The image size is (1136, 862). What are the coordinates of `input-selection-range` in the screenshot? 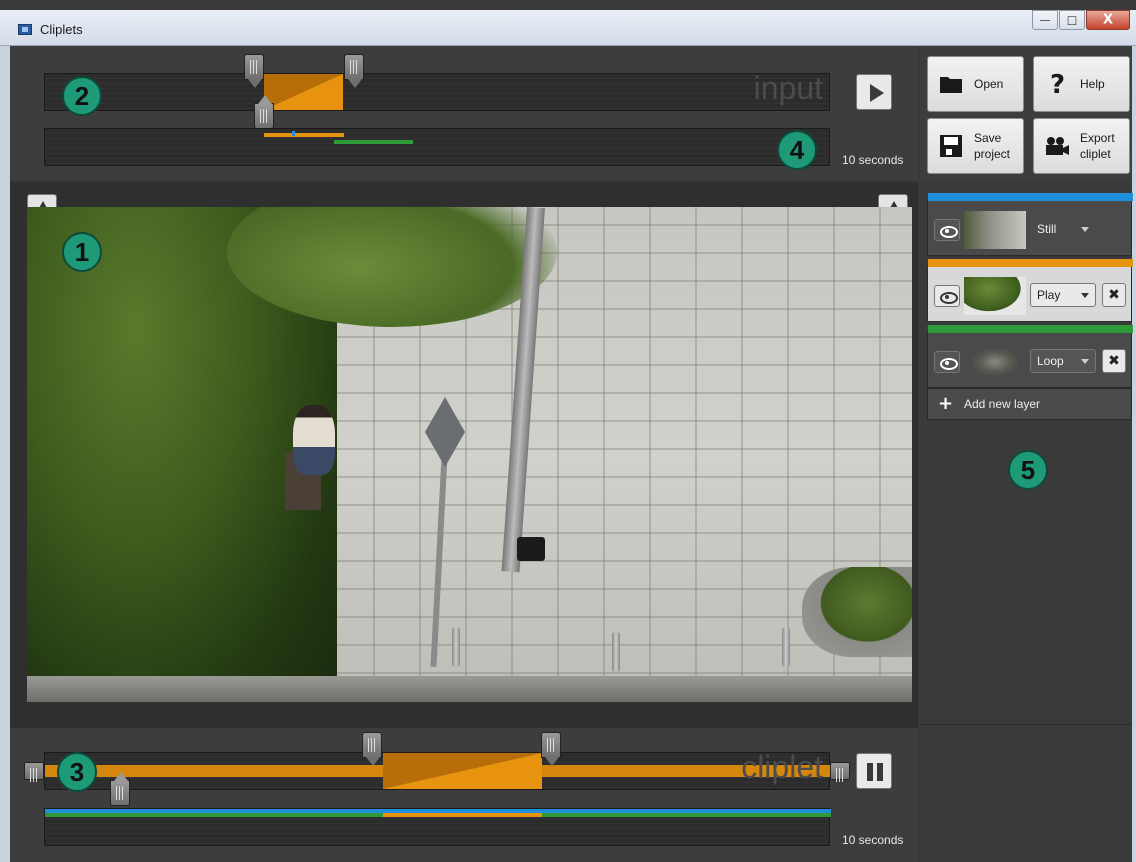 It's located at (303, 92).